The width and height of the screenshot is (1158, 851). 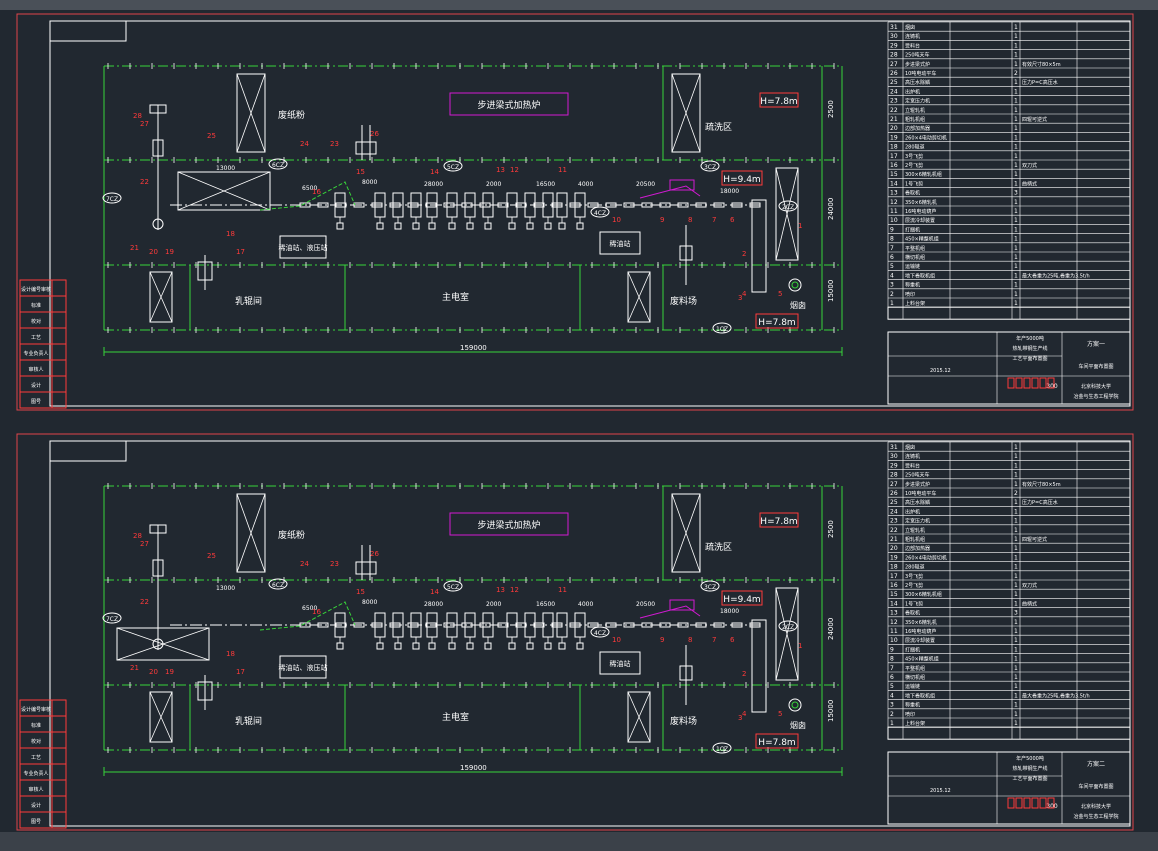 What do you see at coordinates (714, 220) in the screenshot?
I see `callout-7: 7` at bounding box center [714, 220].